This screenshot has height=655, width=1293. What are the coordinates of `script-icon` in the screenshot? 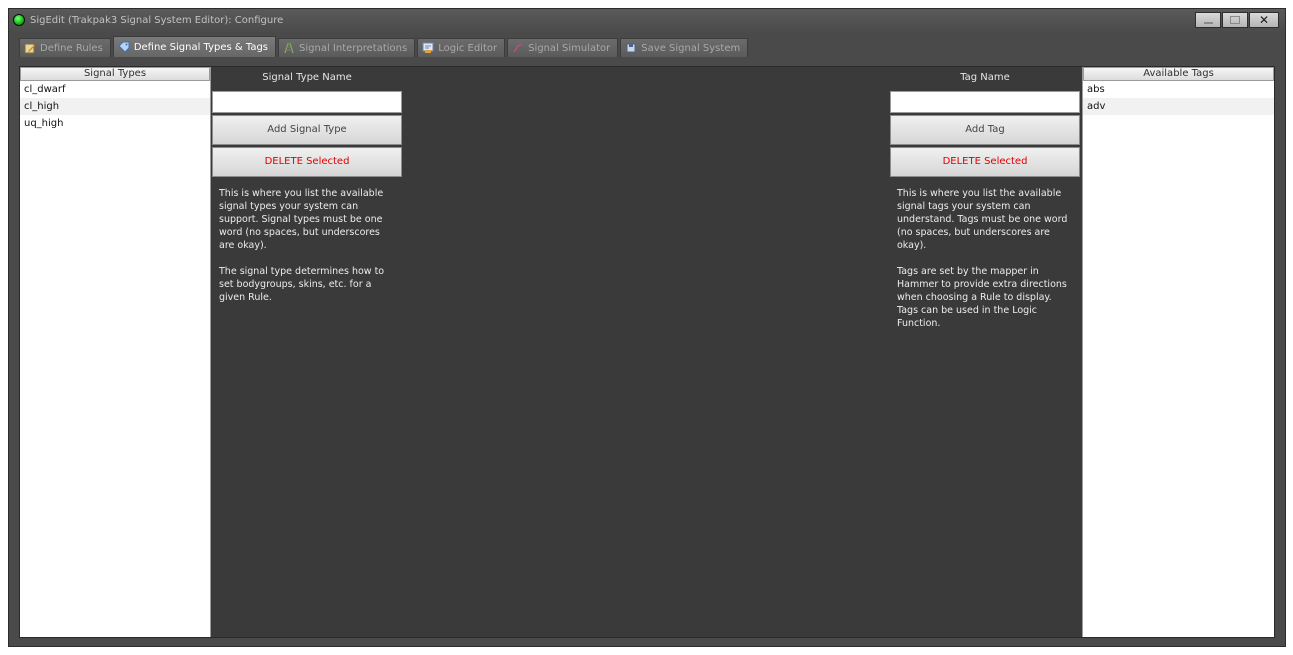 It's located at (428, 48).